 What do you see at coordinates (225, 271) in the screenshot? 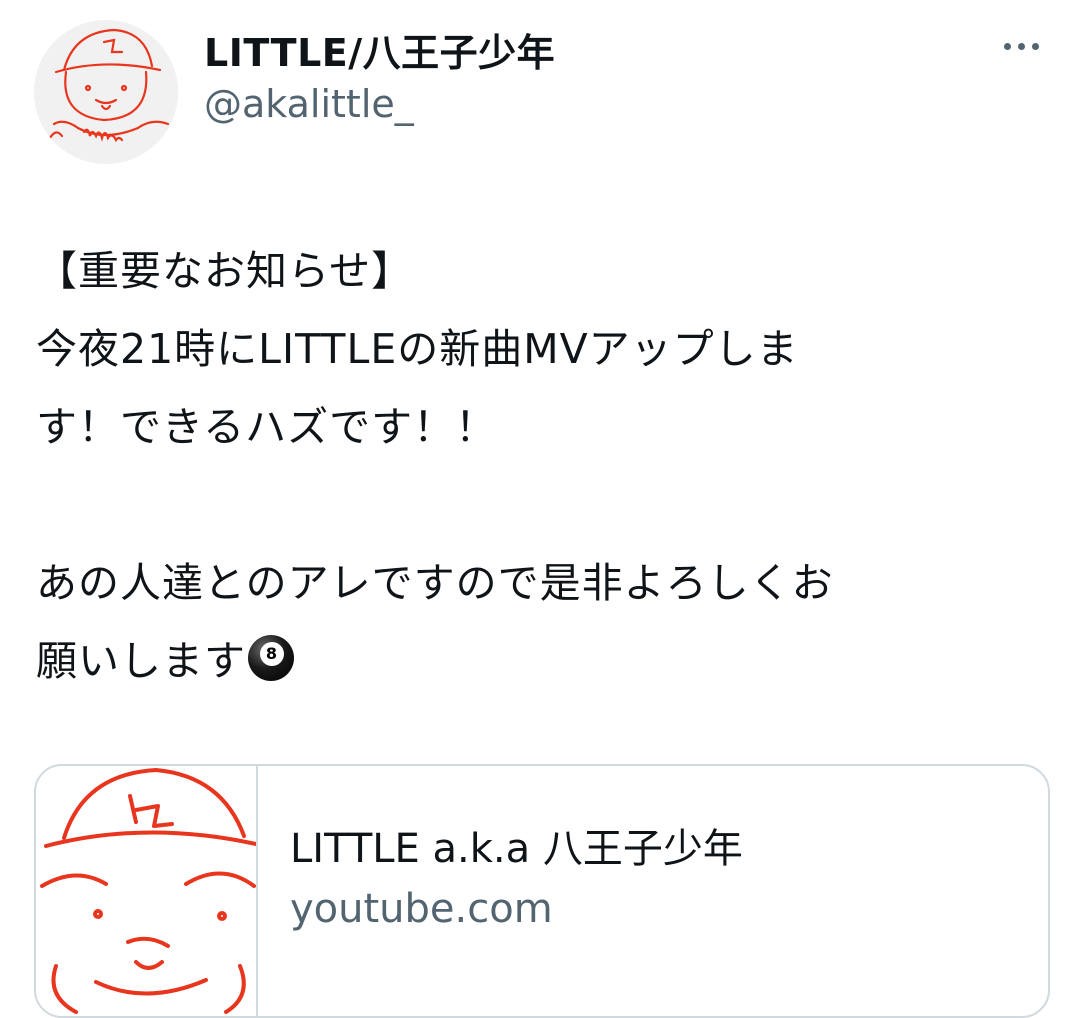
I see `tweet-line: 【重要なお知らせ】` at bounding box center [225, 271].